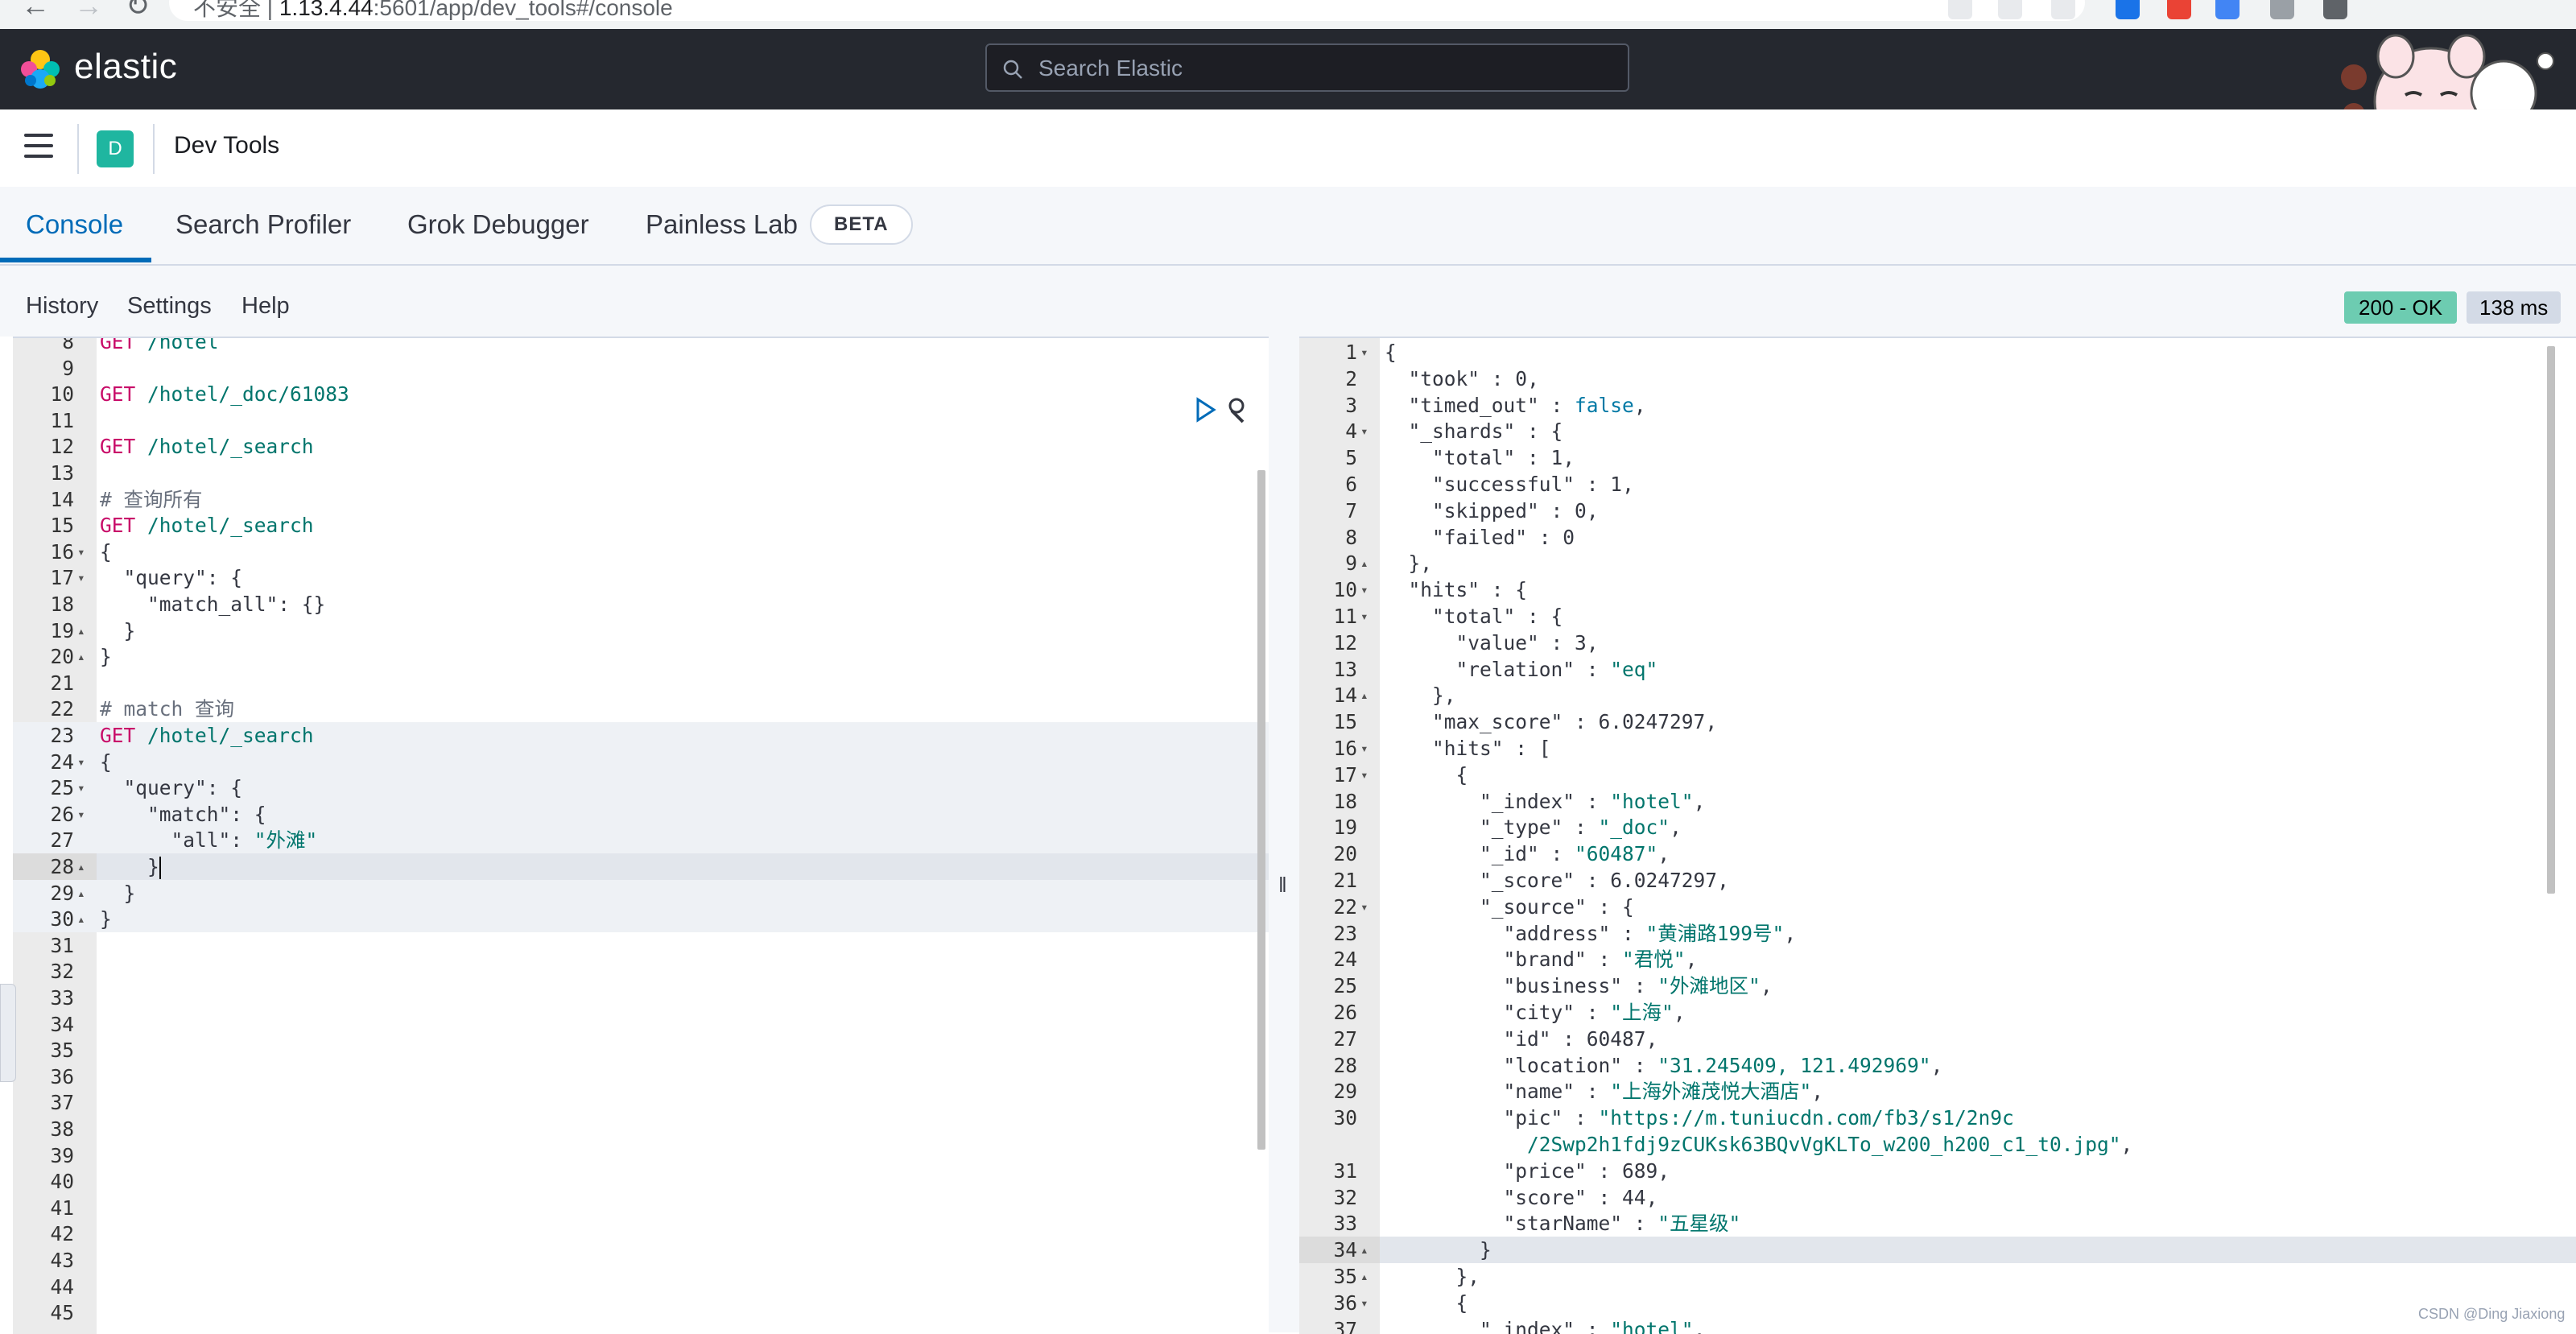 This screenshot has width=2576, height=1334. What do you see at coordinates (2282, 9) in the screenshot?
I see `extension-gray-icon` at bounding box center [2282, 9].